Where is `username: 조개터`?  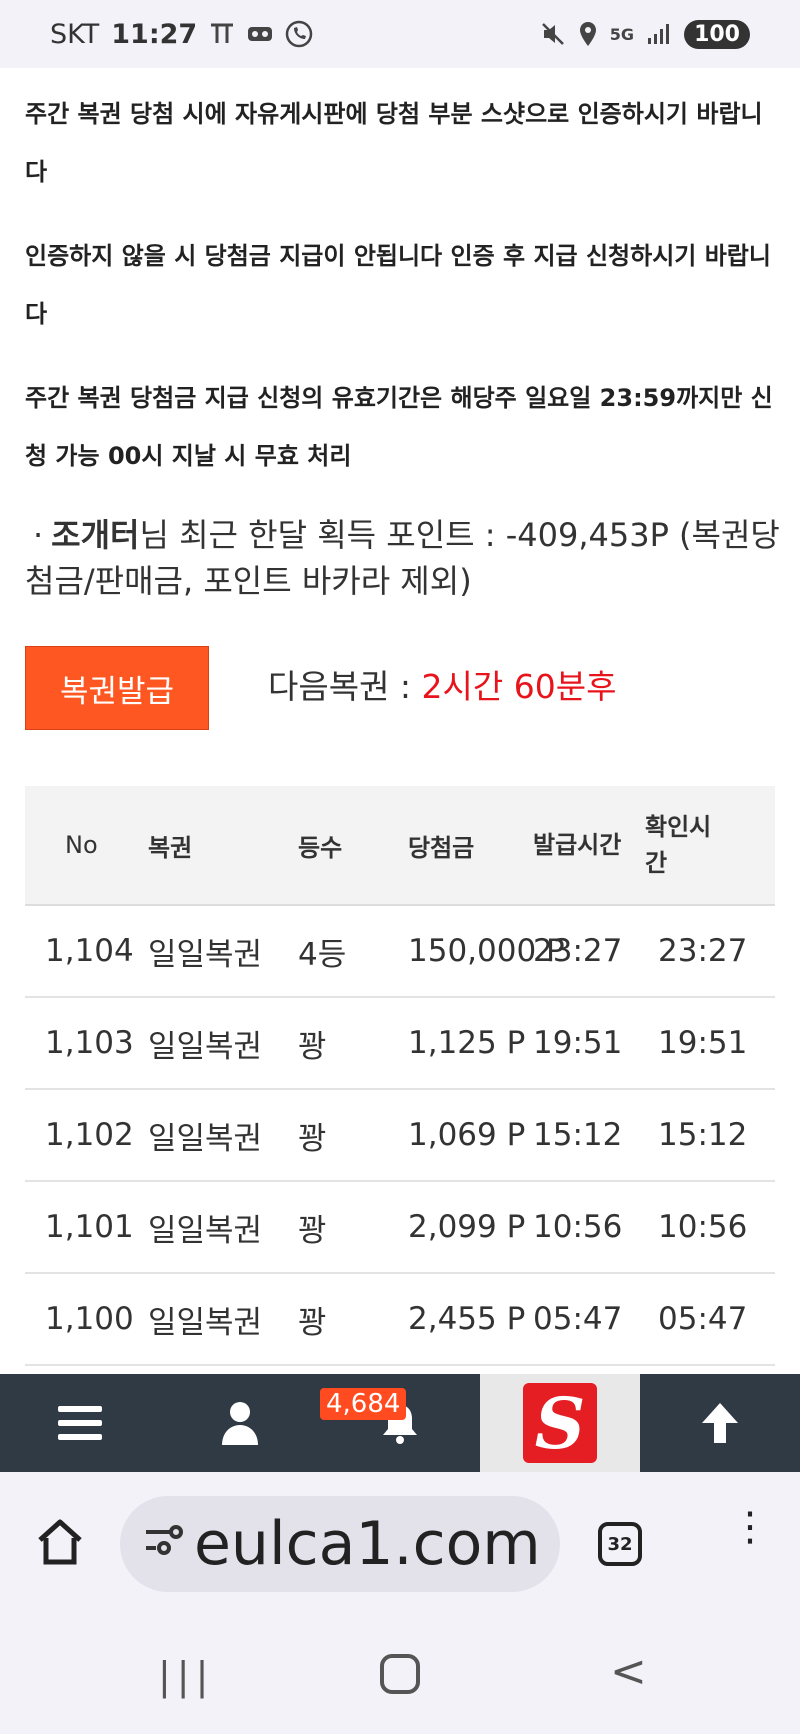 username: 조개터 is located at coordinates (95, 535).